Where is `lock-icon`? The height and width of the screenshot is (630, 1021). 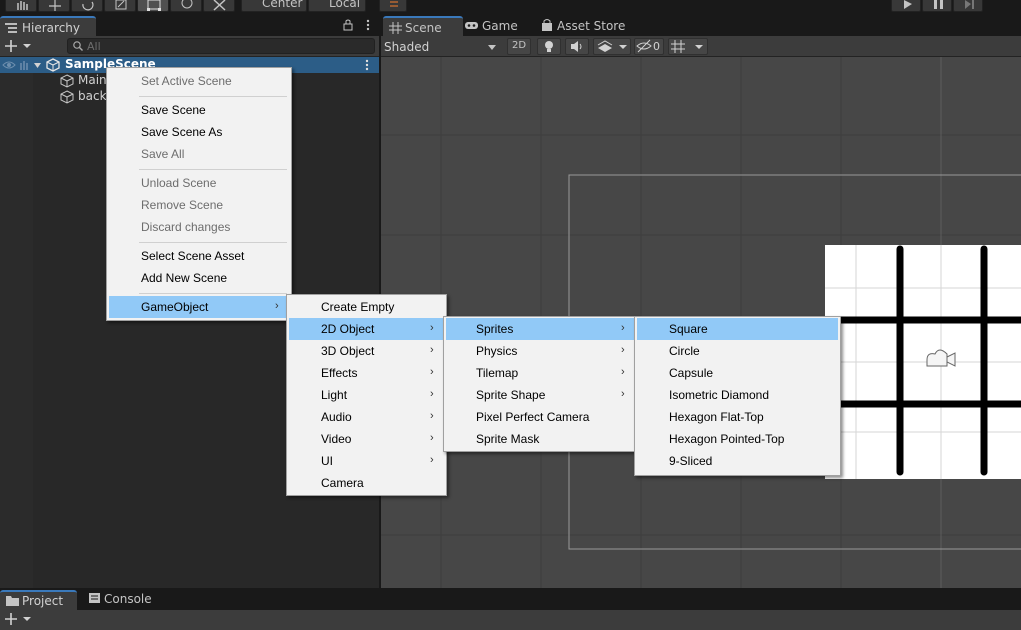
lock-icon is located at coordinates (348, 25).